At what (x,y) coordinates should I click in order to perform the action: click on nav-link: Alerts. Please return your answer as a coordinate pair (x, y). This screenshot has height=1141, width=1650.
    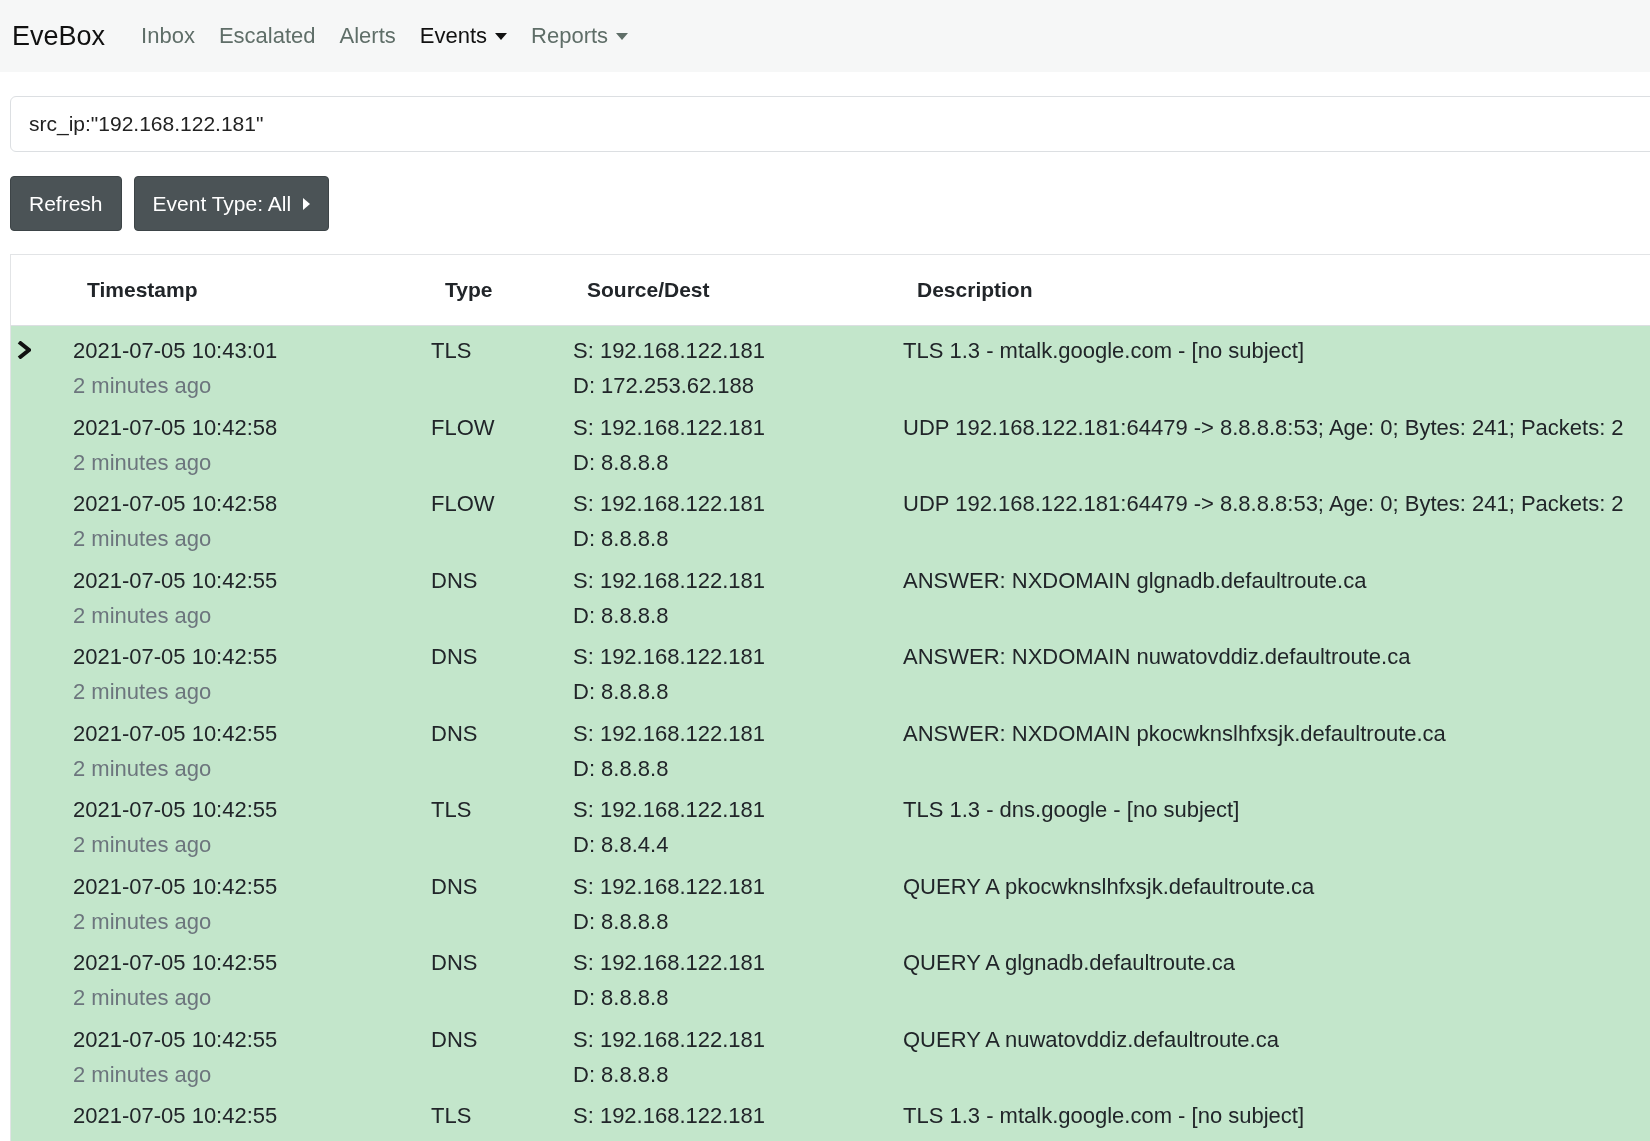
    Looking at the image, I should click on (367, 36).